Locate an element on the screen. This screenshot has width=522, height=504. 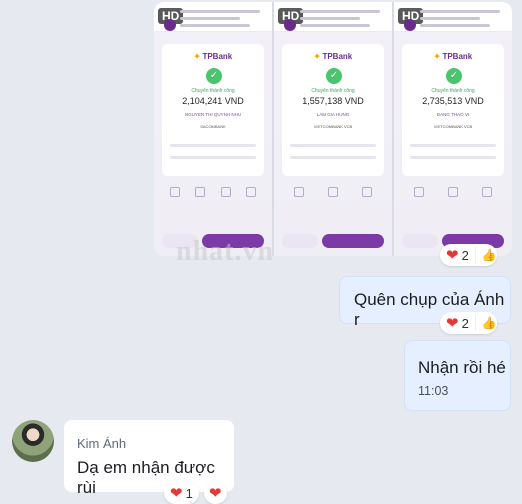
recipient-name: DANG THAO VI is located at coordinates (453, 114).